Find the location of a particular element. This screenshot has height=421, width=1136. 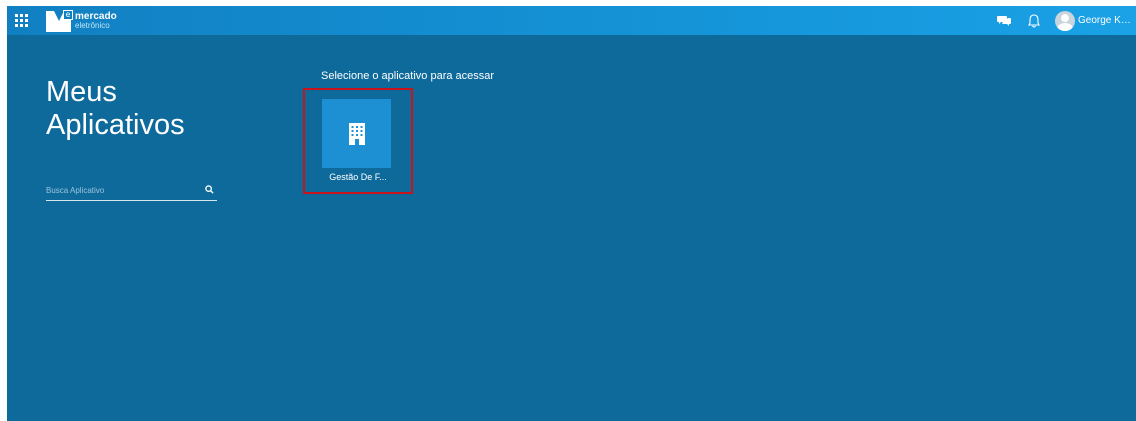

mercado-eletronico-logo: e mercado eletrônico is located at coordinates (81, 20).